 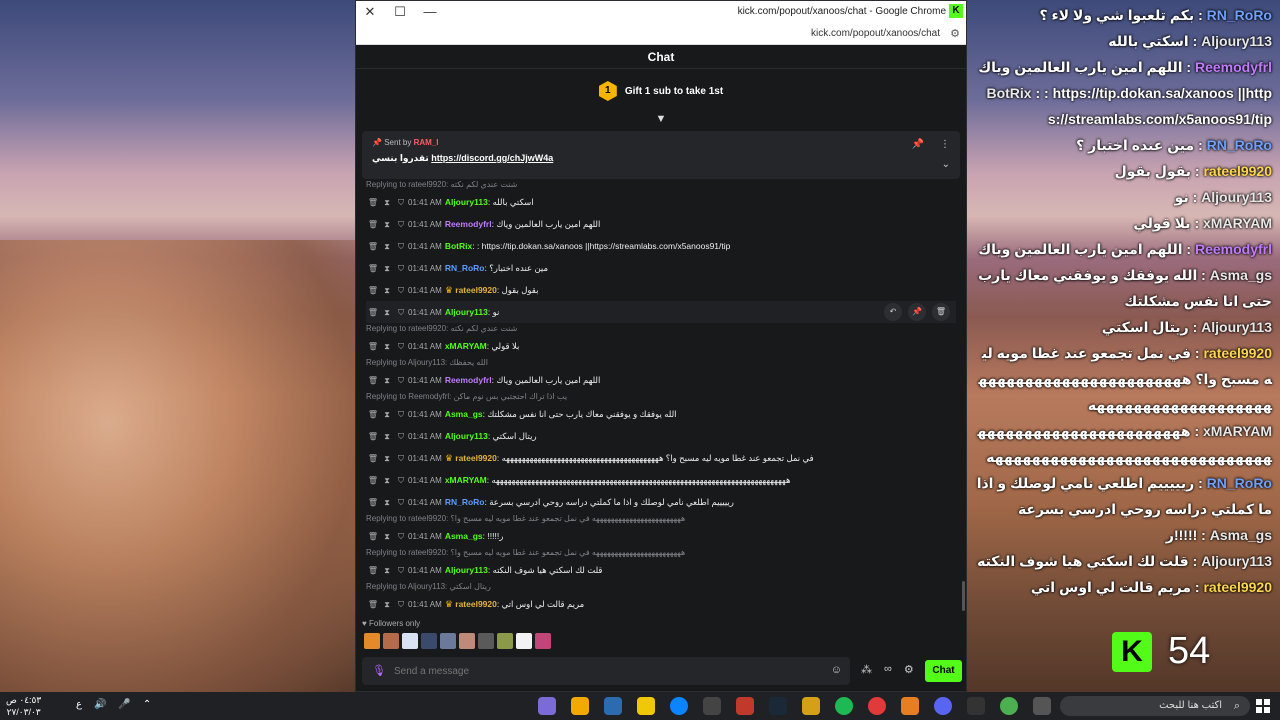 I want to click on message-username: BotRix, so click(x=458, y=246).